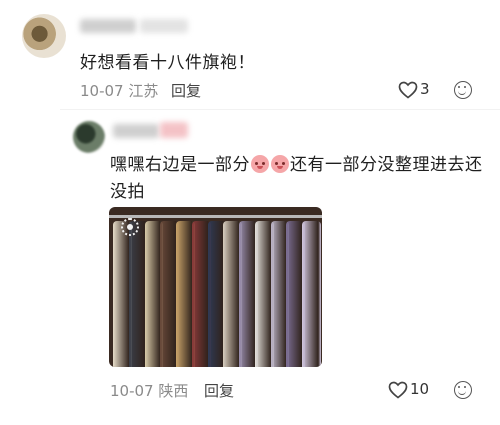  I want to click on reply-date: 10-07, so click(132, 391).